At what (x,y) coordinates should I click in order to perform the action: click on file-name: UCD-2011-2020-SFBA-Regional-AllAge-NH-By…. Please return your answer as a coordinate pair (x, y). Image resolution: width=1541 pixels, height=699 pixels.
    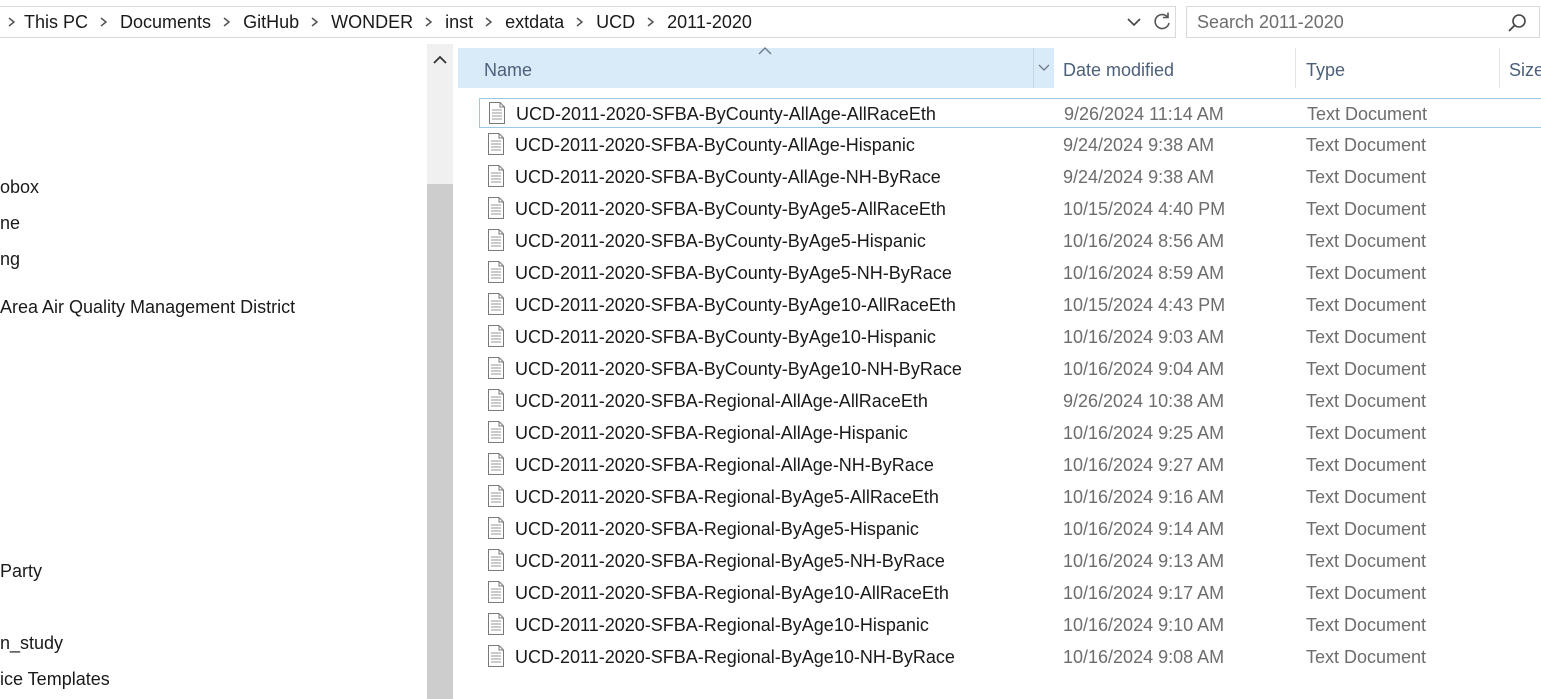
    Looking at the image, I should click on (724, 465).